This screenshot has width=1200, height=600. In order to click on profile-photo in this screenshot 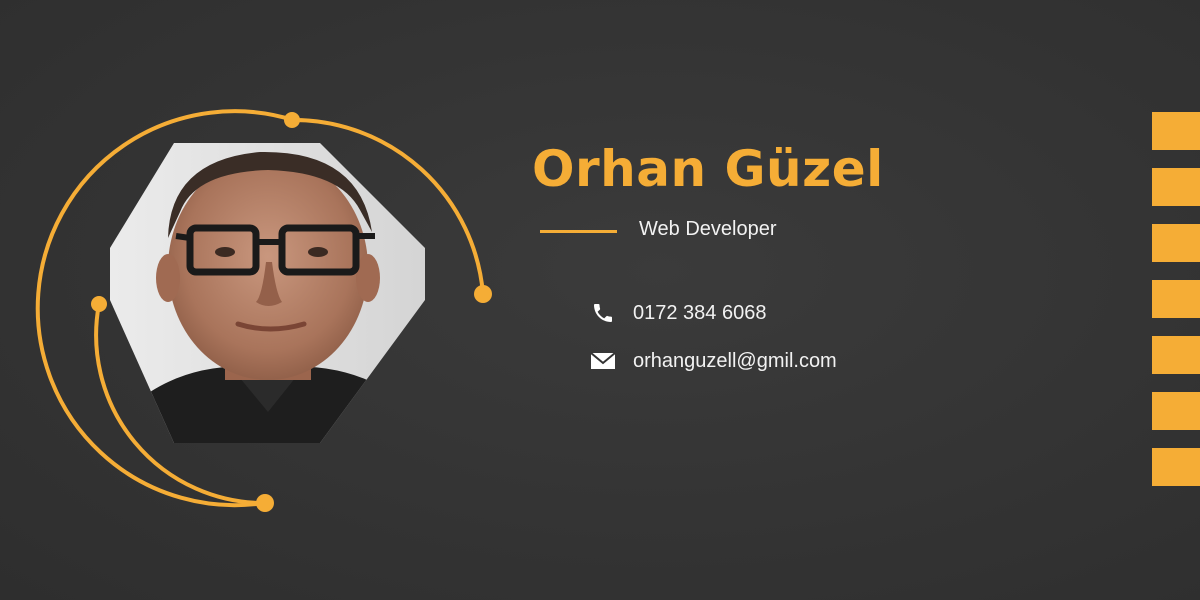, I will do `click(267, 293)`.